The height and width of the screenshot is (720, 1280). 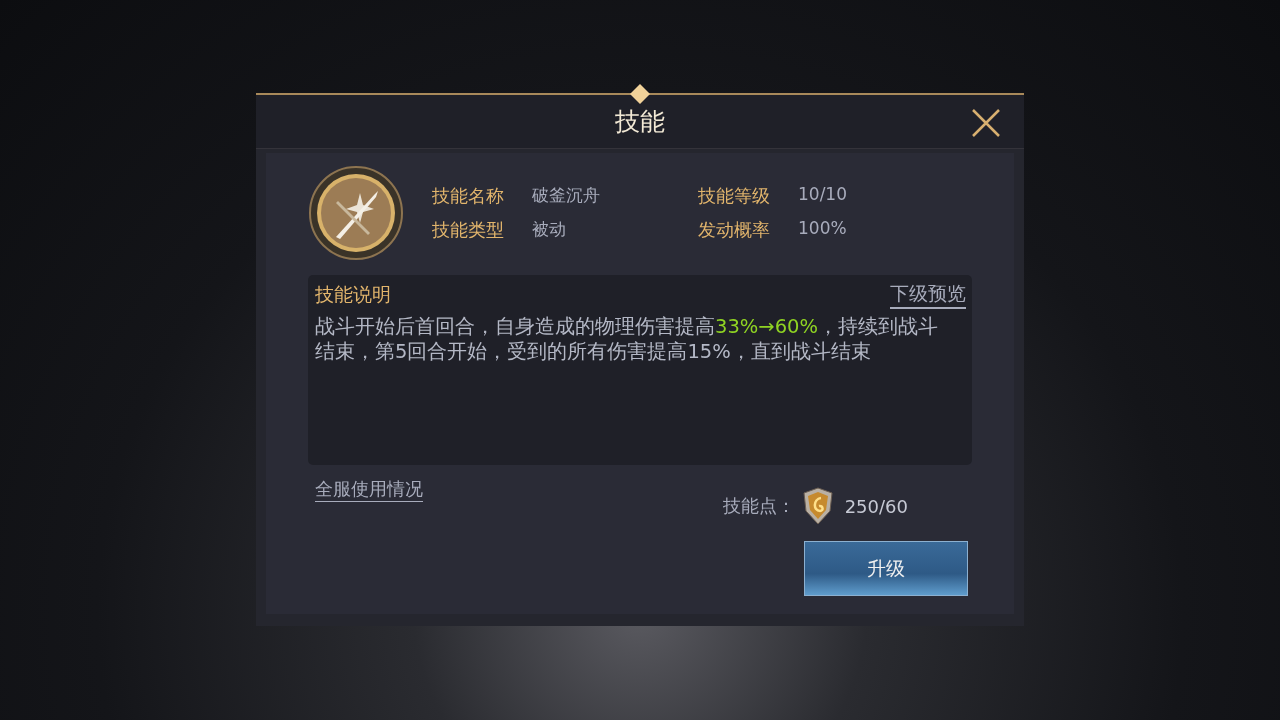 I want to click on shield-icon, so click(x=817, y=506).